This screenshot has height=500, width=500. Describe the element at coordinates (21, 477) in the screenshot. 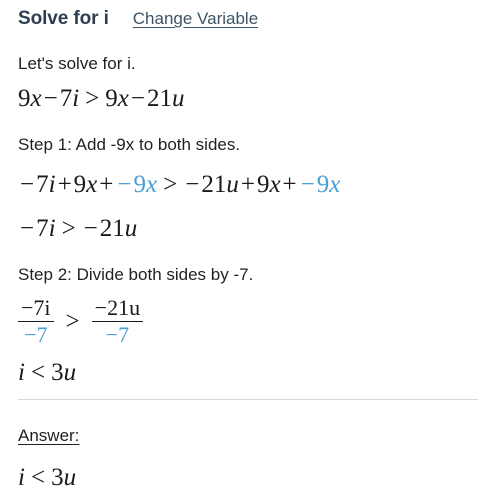

I see `ans-lhs-var: i` at that location.